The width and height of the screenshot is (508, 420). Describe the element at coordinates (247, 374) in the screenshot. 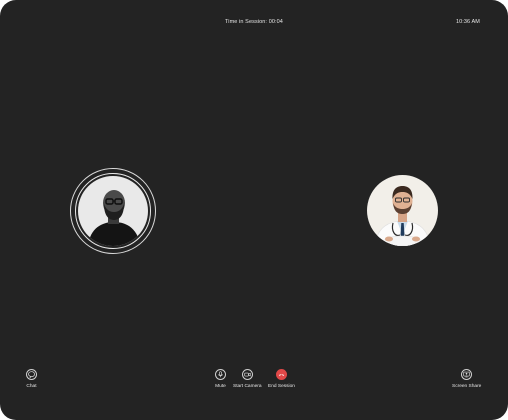

I see `camera-icon` at that location.